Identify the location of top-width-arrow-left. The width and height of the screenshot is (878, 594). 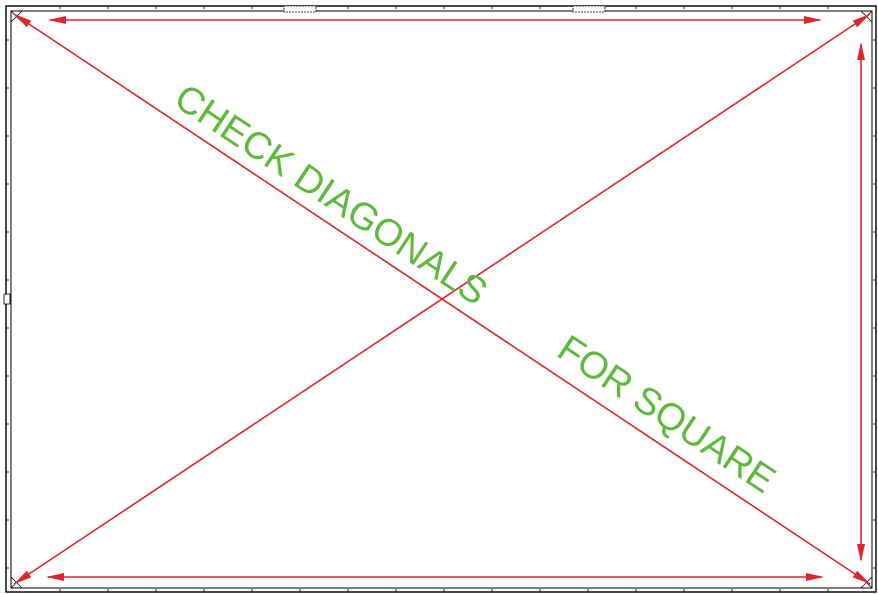
(57, 20).